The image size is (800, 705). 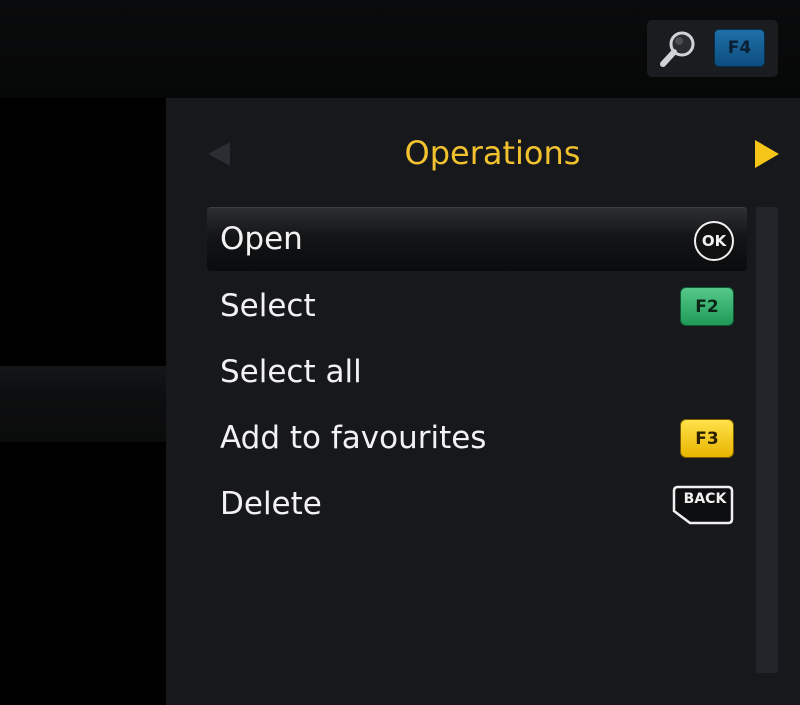 I want to click on ok-key-icon: OK, so click(x=714, y=241).